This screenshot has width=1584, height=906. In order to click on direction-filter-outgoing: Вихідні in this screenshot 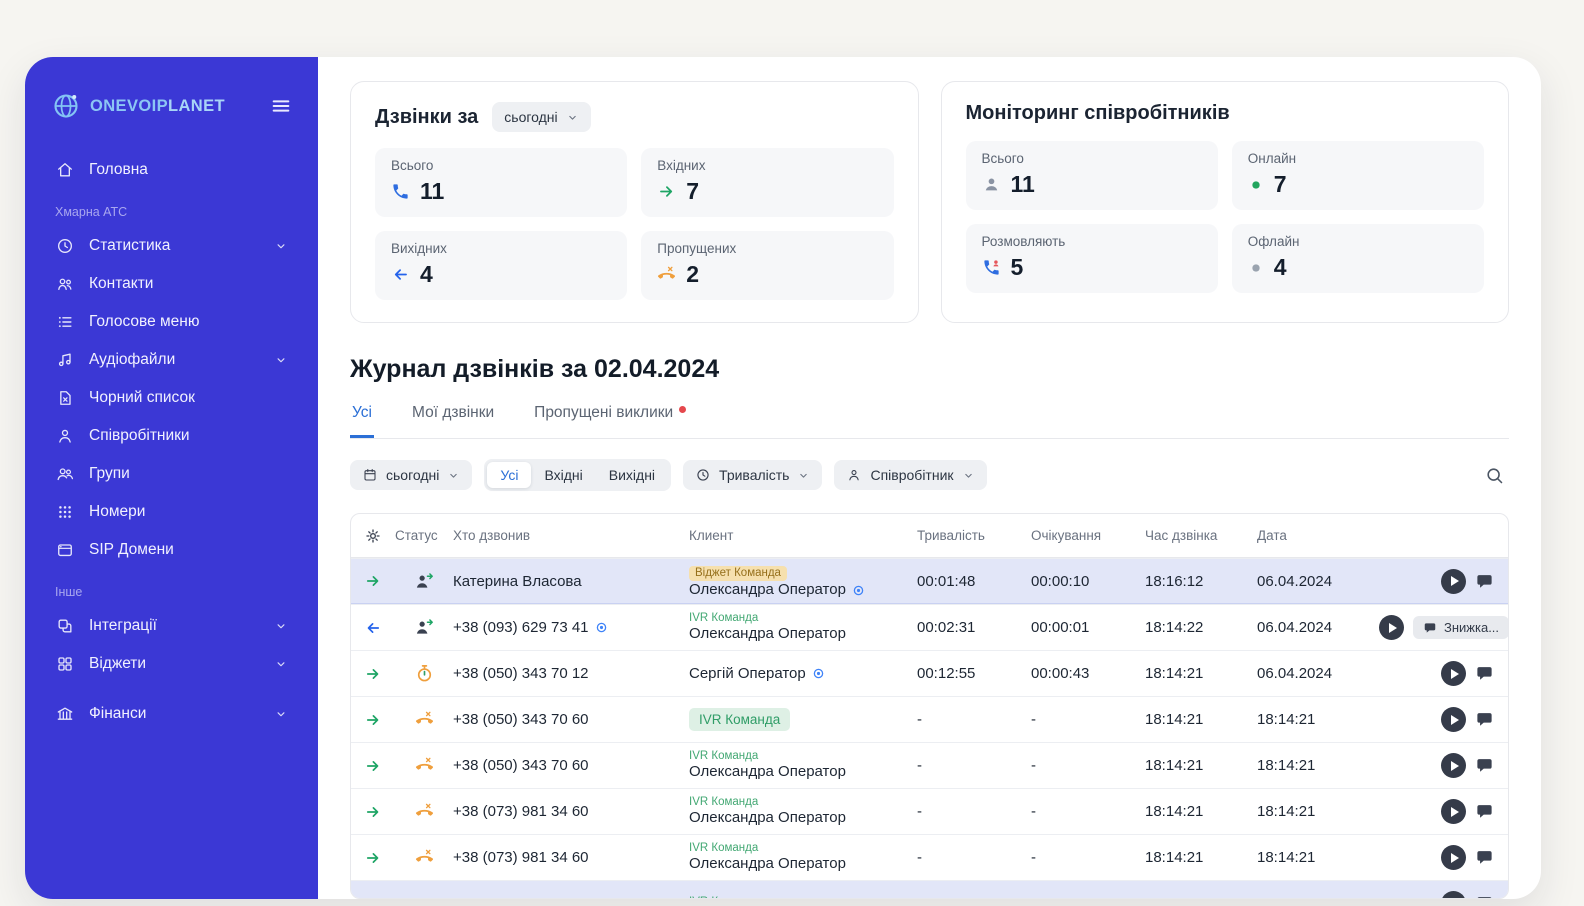, I will do `click(632, 475)`.